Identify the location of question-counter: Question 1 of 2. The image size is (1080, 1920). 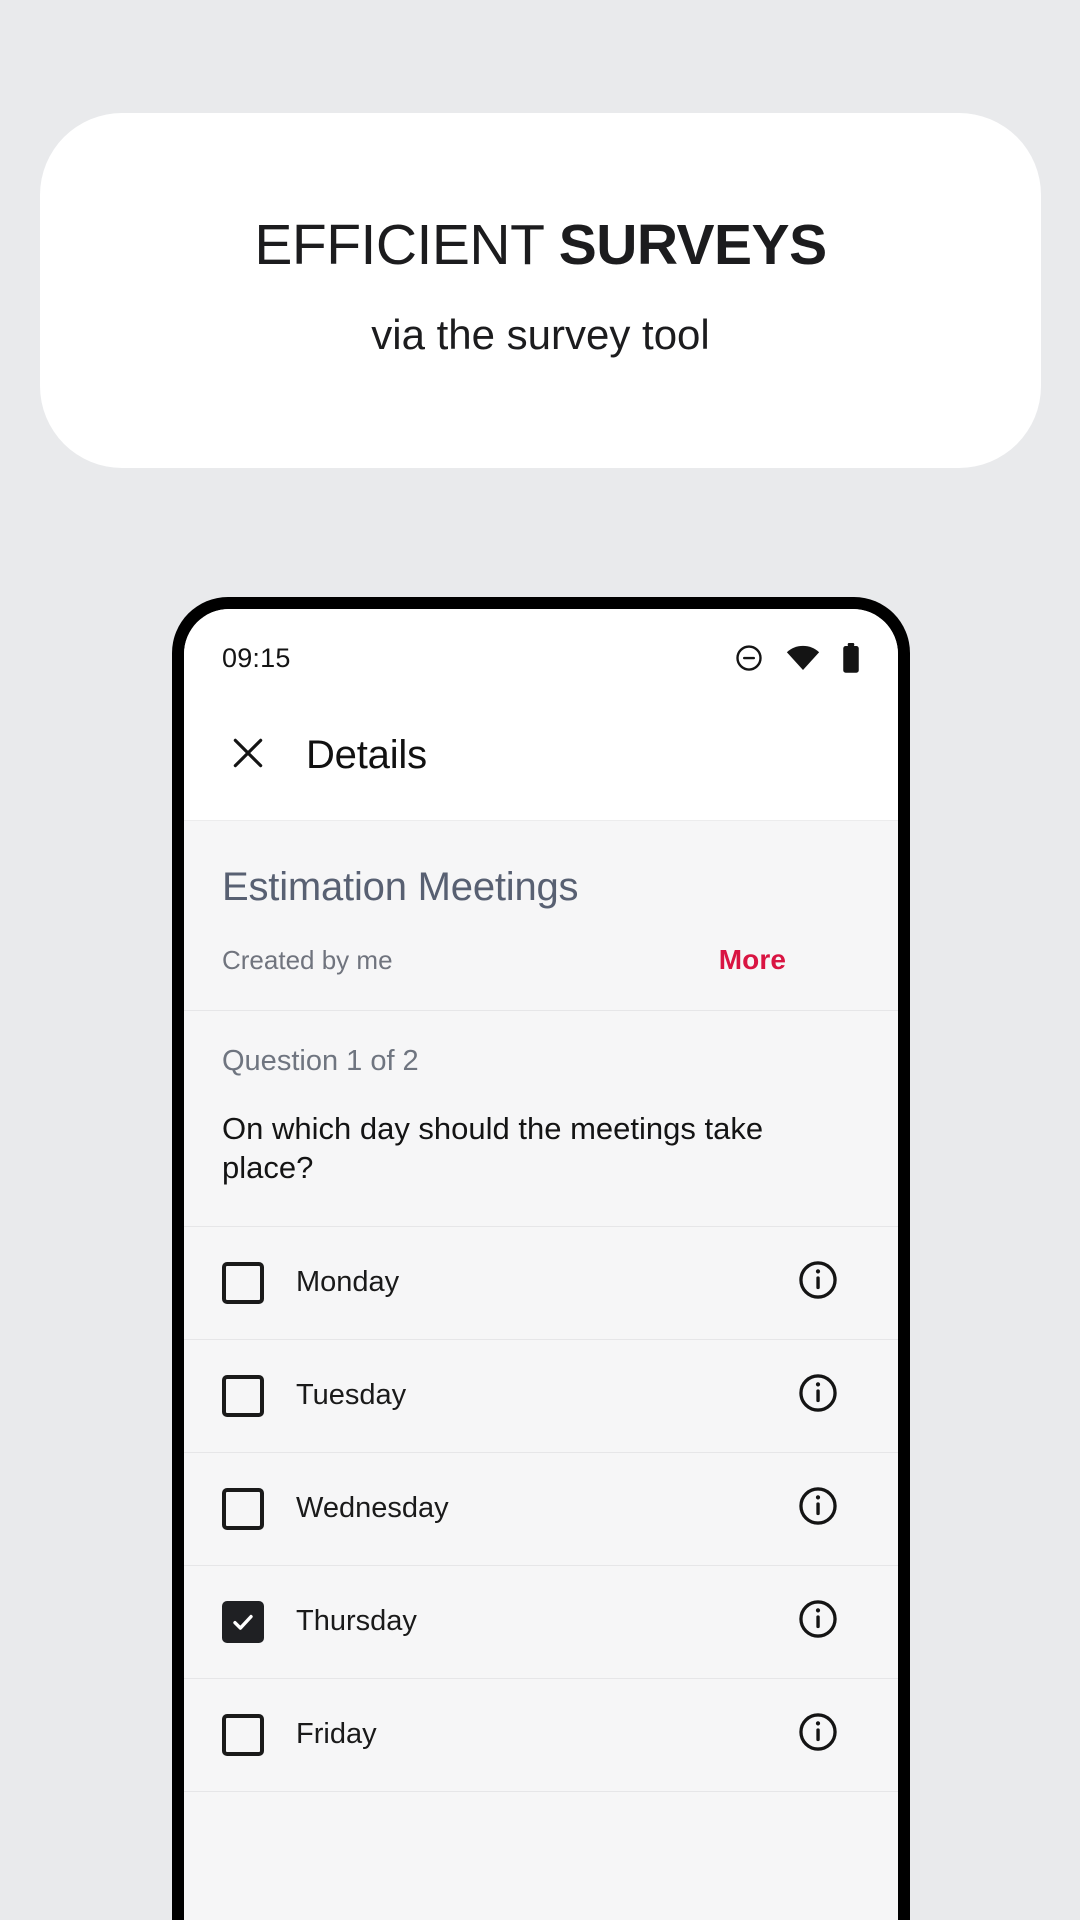
(320, 1061).